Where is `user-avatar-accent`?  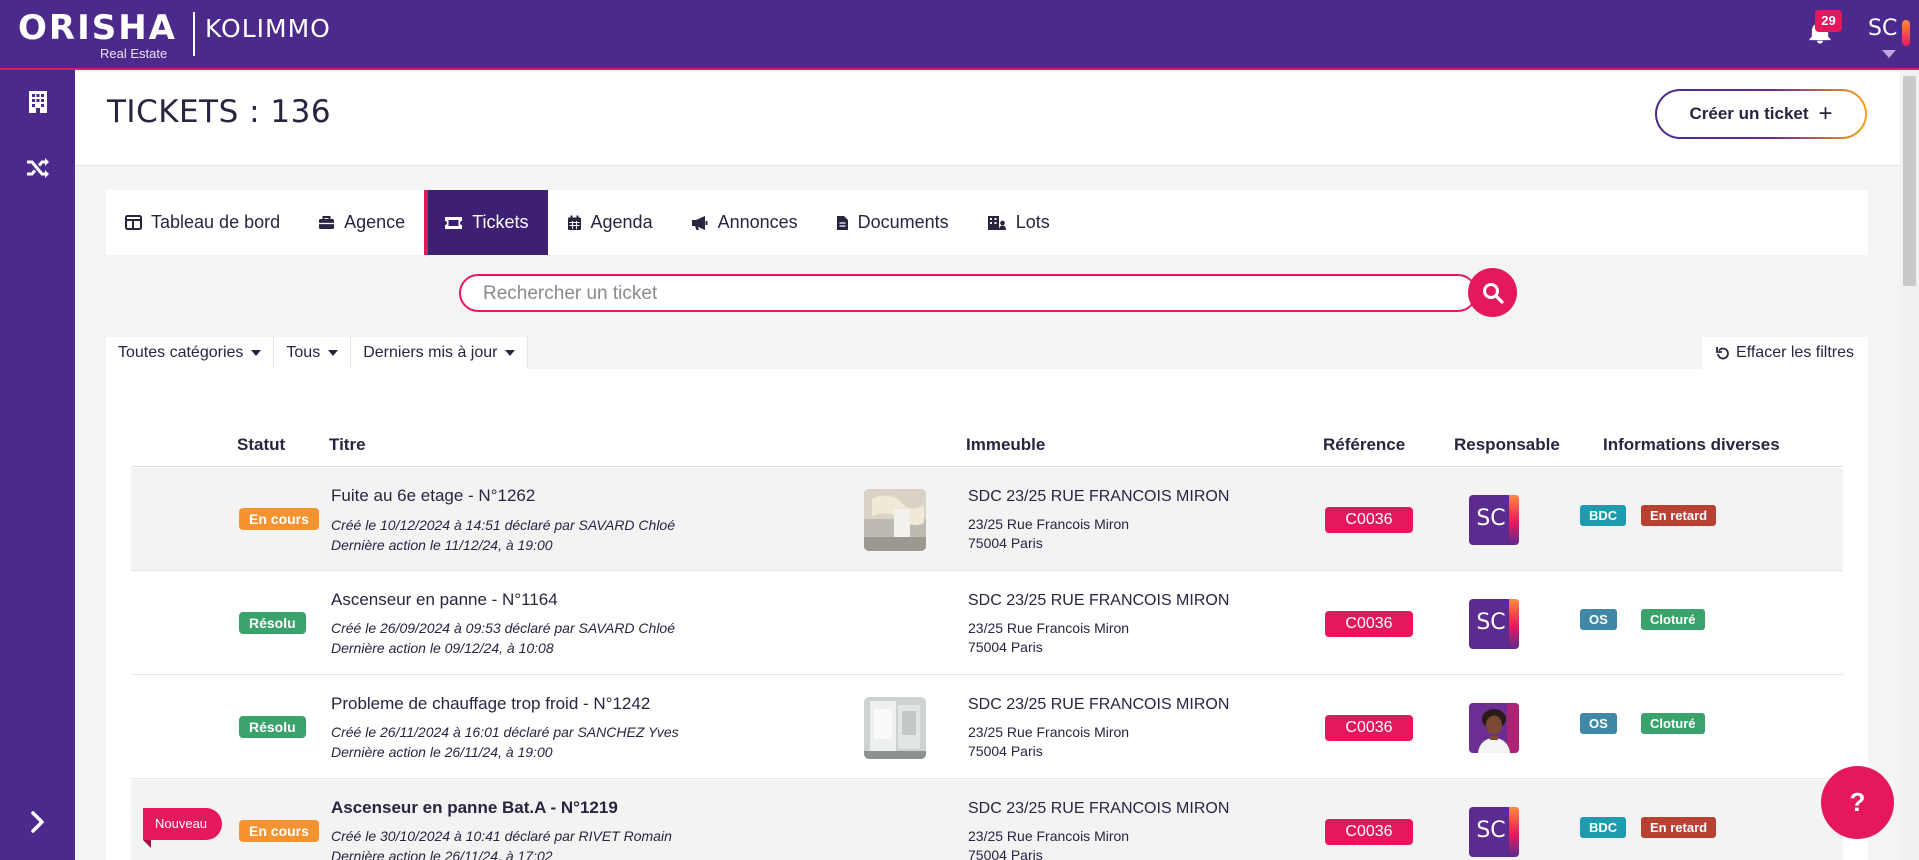 user-avatar-accent is located at coordinates (1906, 33).